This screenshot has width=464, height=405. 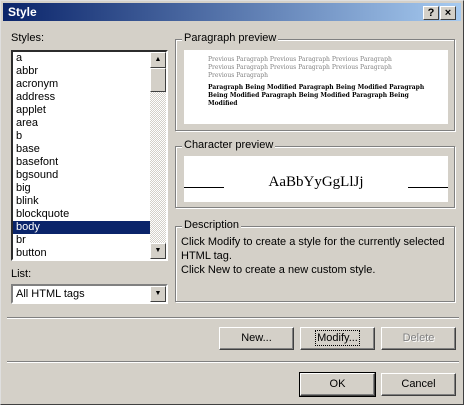 What do you see at coordinates (82, 227) in the screenshot?
I see `style-list-item: body` at bounding box center [82, 227].